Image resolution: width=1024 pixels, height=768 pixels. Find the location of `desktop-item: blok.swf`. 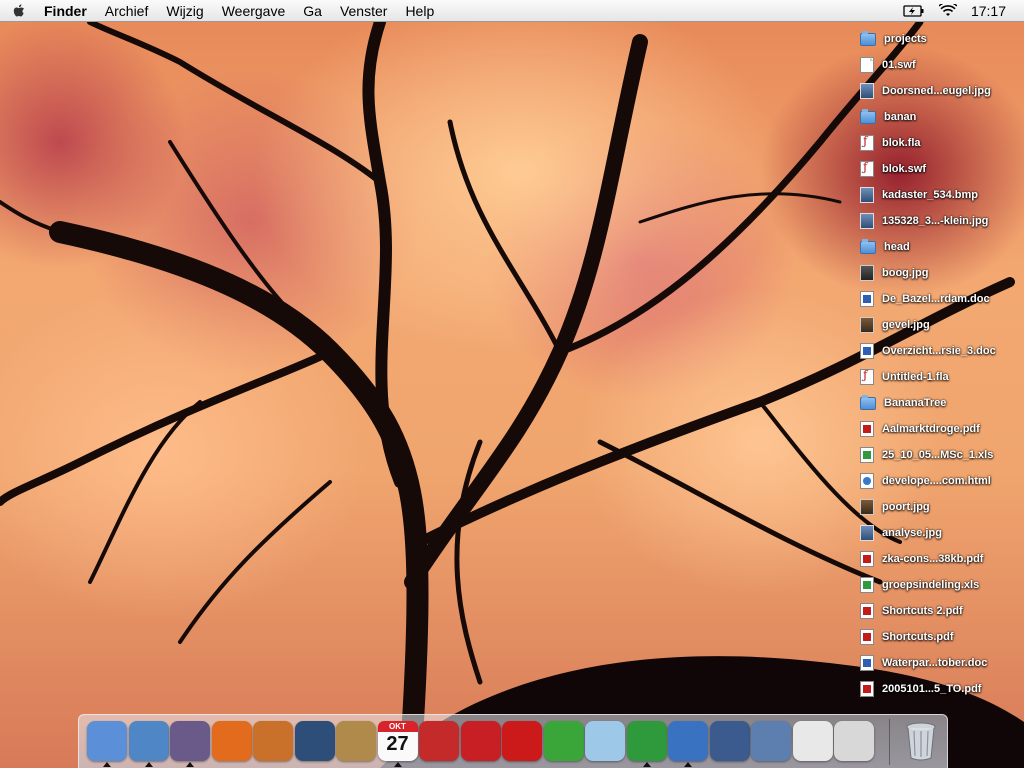

desktop-item: blok.swf is located at coordinates (893, 169).